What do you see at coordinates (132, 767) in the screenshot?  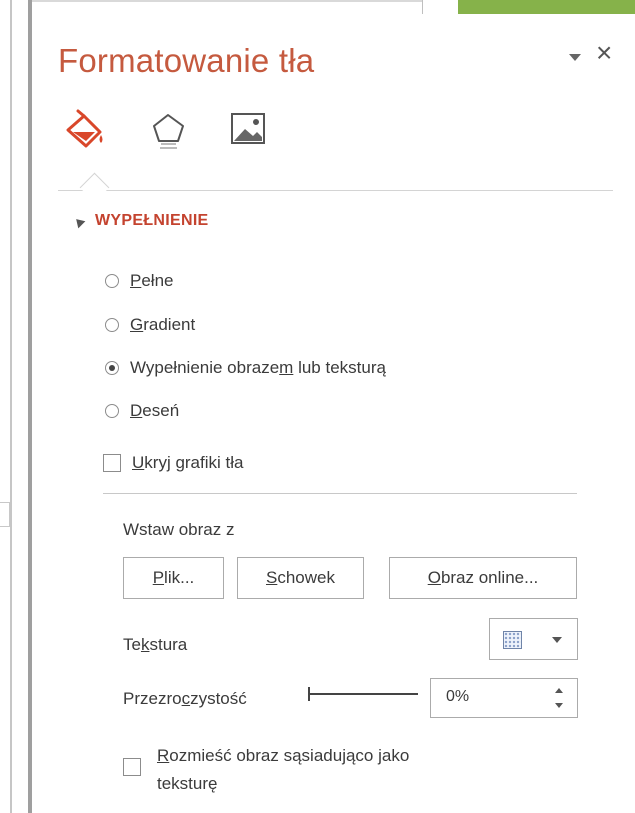 I see `tile-checkbox` at bounding box center [132, 767].